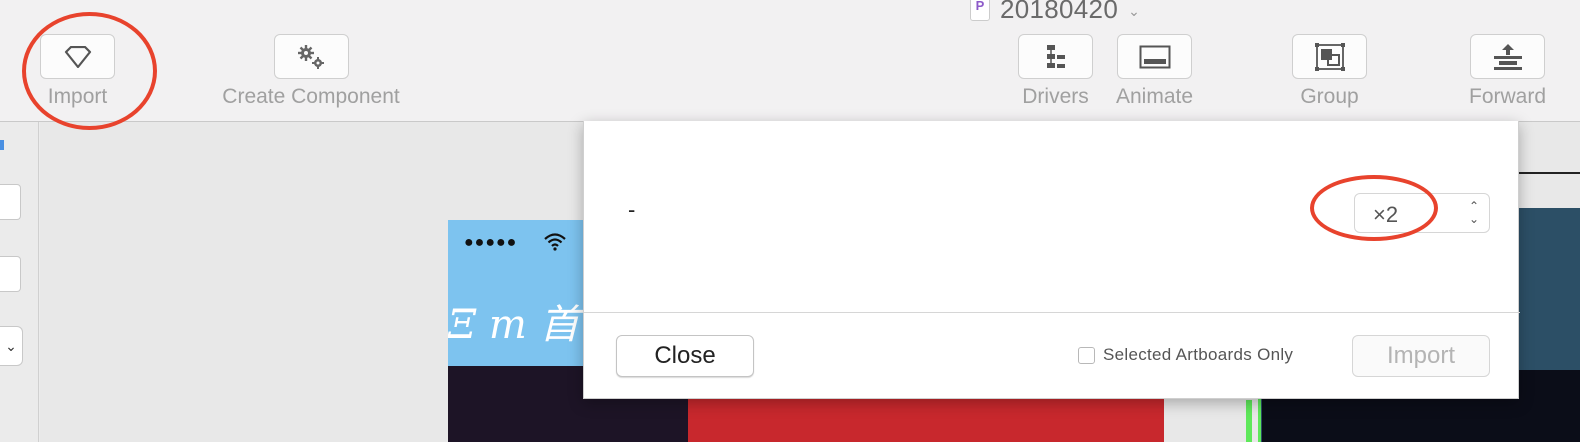 The width and height of the screenshot is (1580, 442). Describe the element at coordinates (1249, 421) in the screenshot. I see `selection-highlight-left` at that location.